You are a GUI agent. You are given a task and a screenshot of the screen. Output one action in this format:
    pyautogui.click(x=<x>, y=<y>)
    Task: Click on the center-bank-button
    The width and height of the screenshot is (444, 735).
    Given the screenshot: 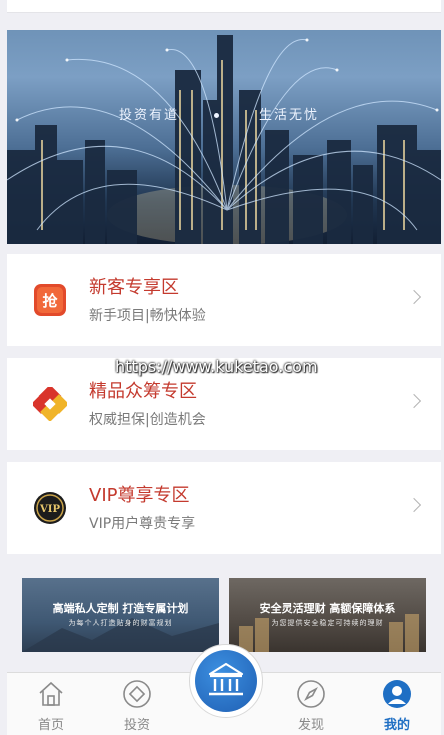 What is the action you would take?
    pyautogui.click(x=226, y=681)
    